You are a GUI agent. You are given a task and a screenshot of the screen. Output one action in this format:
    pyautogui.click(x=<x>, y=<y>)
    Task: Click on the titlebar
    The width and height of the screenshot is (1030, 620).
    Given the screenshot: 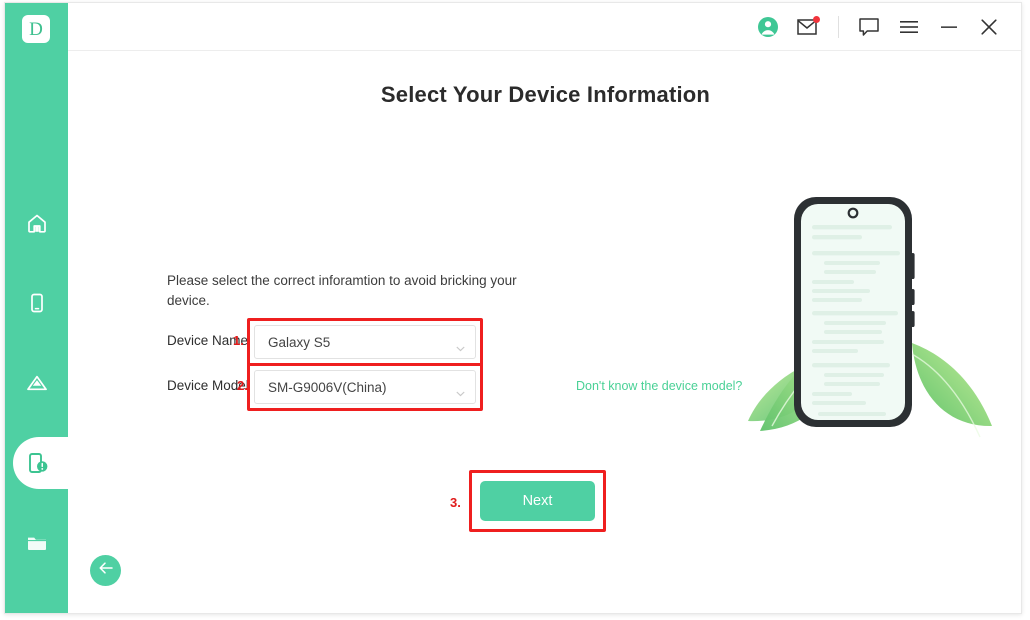 What is the action you would take?
    pyautogui.click(x=544, y=27)
    